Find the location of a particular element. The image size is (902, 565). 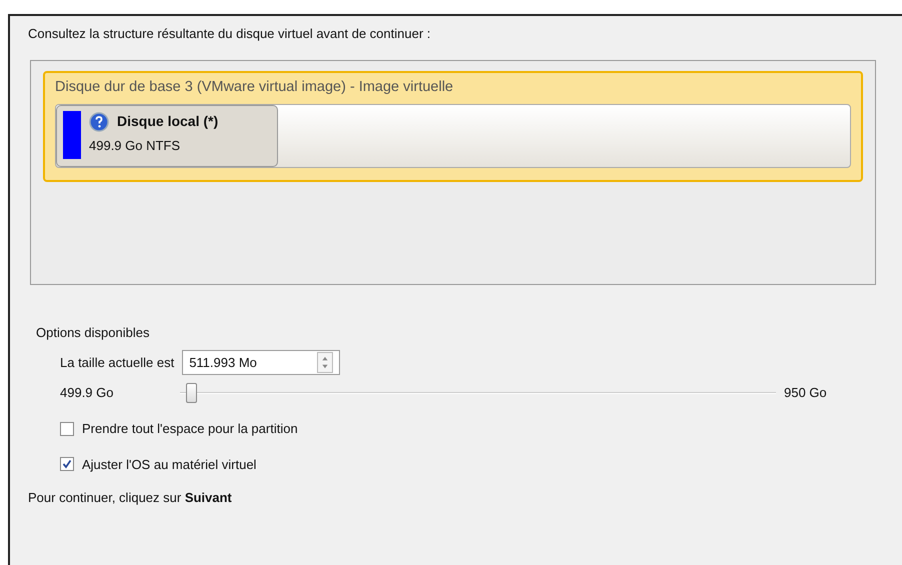

checkbox-label: Prendre tout l'espace pour la partition is located at coordinates (190, 428).